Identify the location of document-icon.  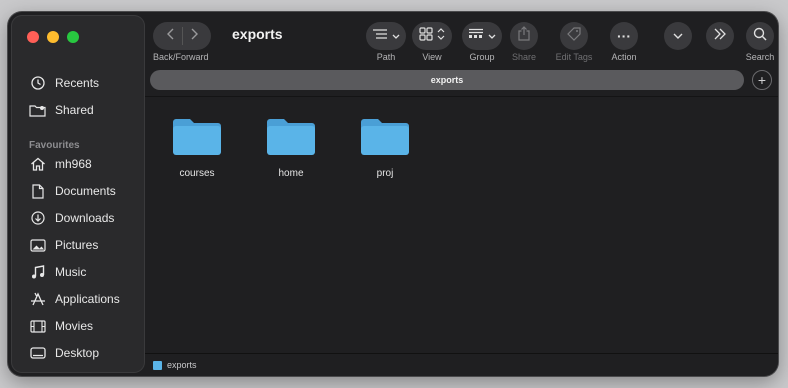
(38, 191).